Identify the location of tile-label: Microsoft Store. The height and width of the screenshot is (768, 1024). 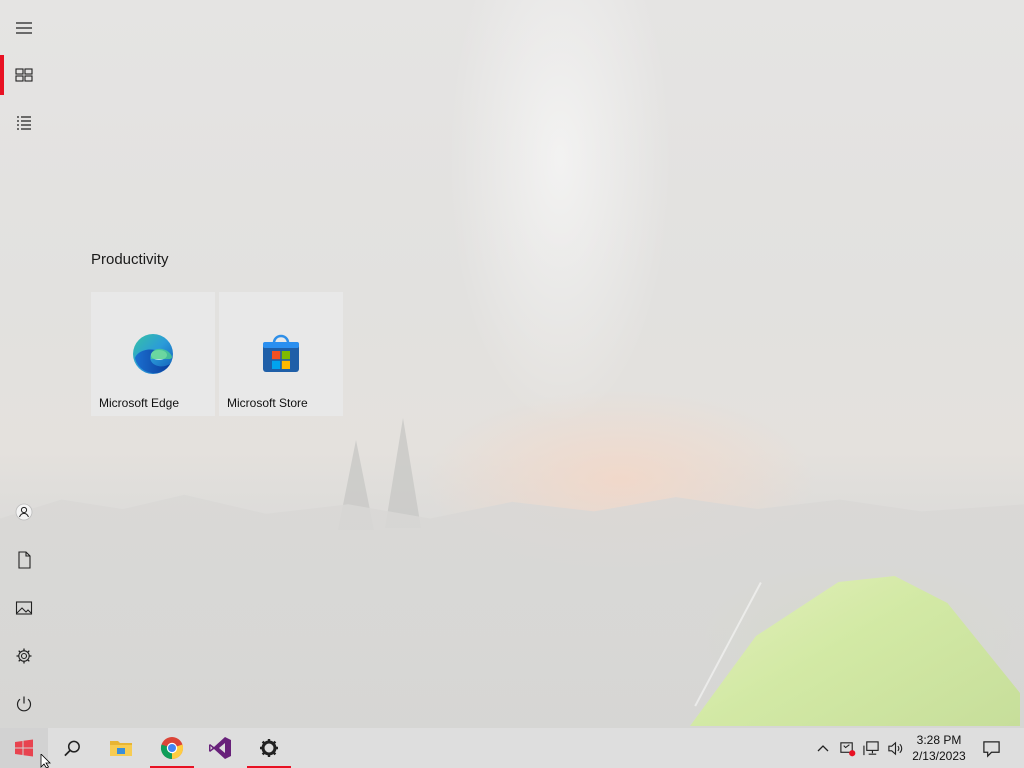
(267, 403).